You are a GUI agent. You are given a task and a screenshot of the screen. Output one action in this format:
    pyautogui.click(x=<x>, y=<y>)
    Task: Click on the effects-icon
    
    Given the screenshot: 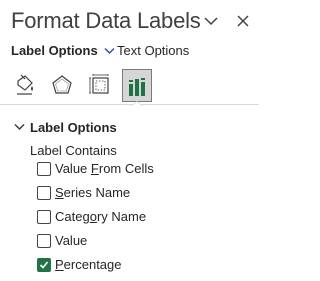 What is the action you would take?
    pyautogui.click(x=62, y=84)
    